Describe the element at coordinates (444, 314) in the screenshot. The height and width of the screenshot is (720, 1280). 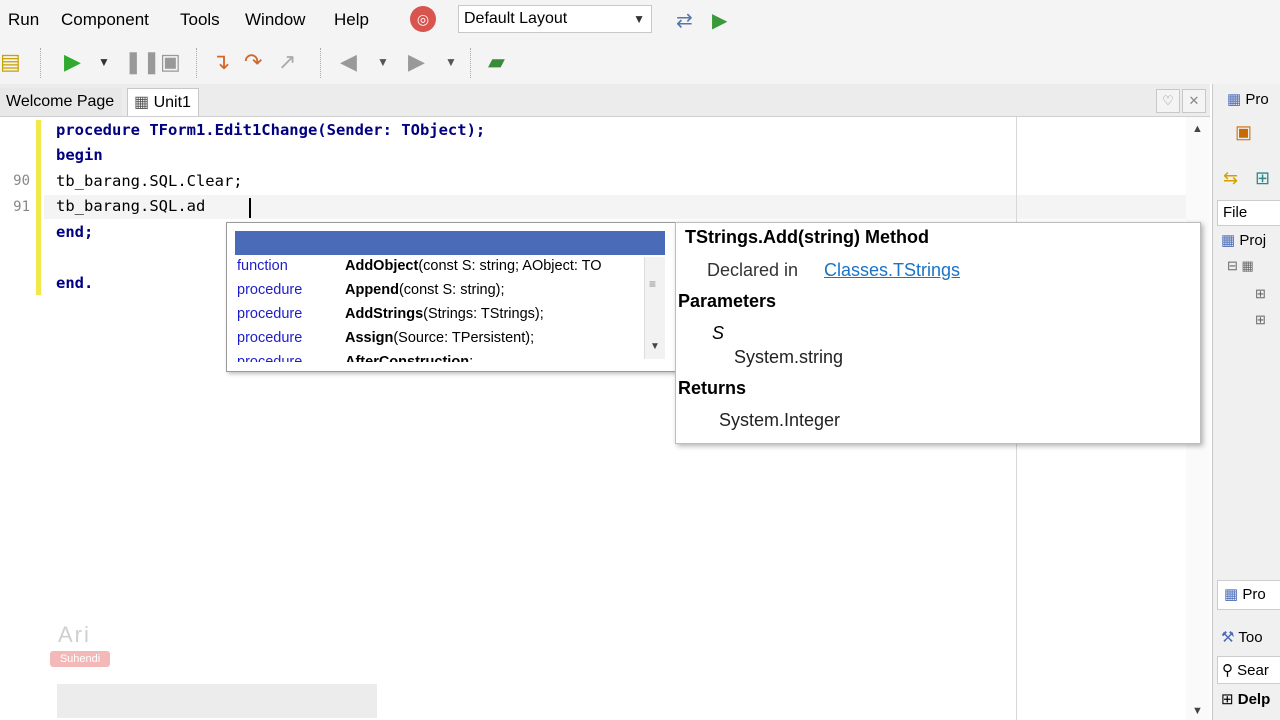
I see `completion-signature: AddStrings(Strings: TStrings);` at that location.